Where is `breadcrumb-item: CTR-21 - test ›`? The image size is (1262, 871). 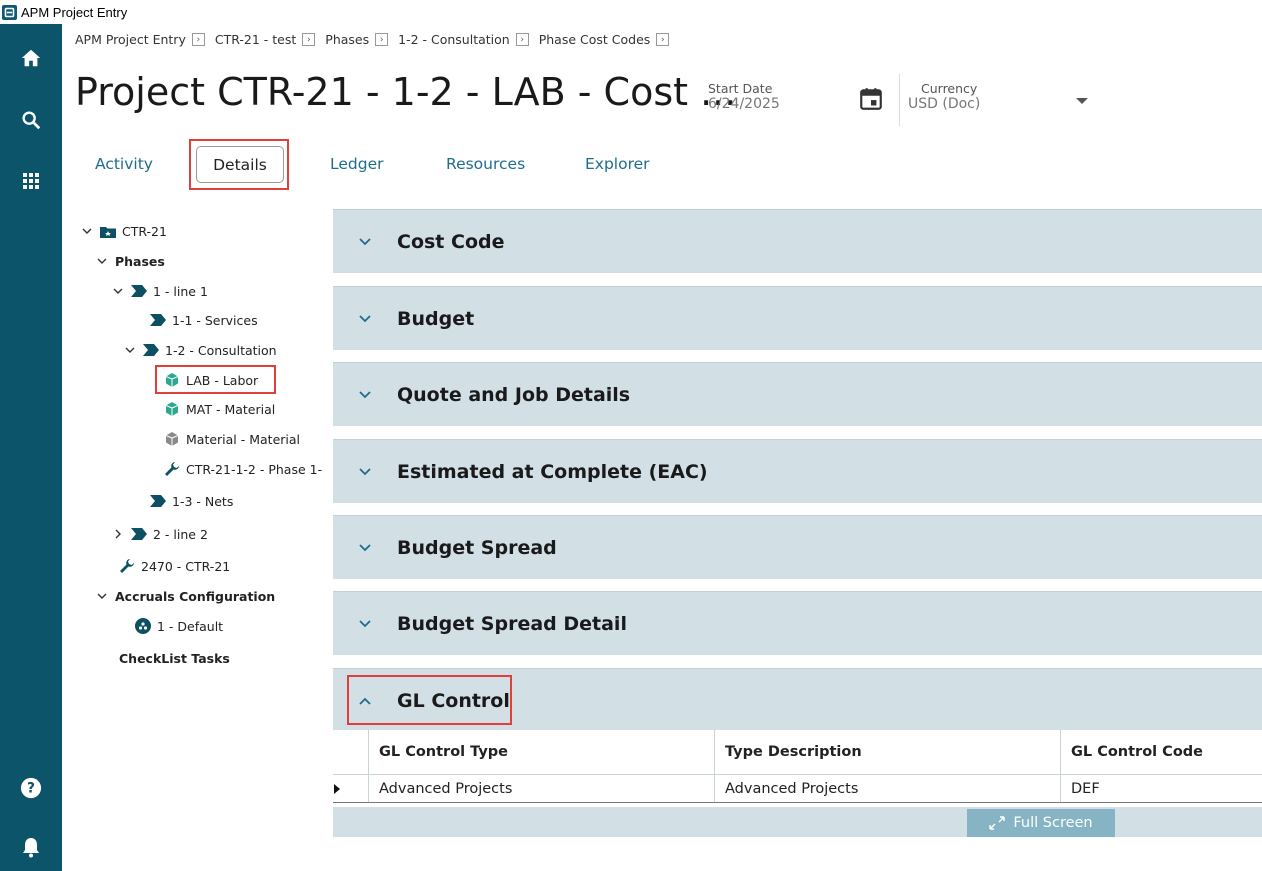 breadcrumb-item: CTR-21 - test › is located at coordinates (265, 39).